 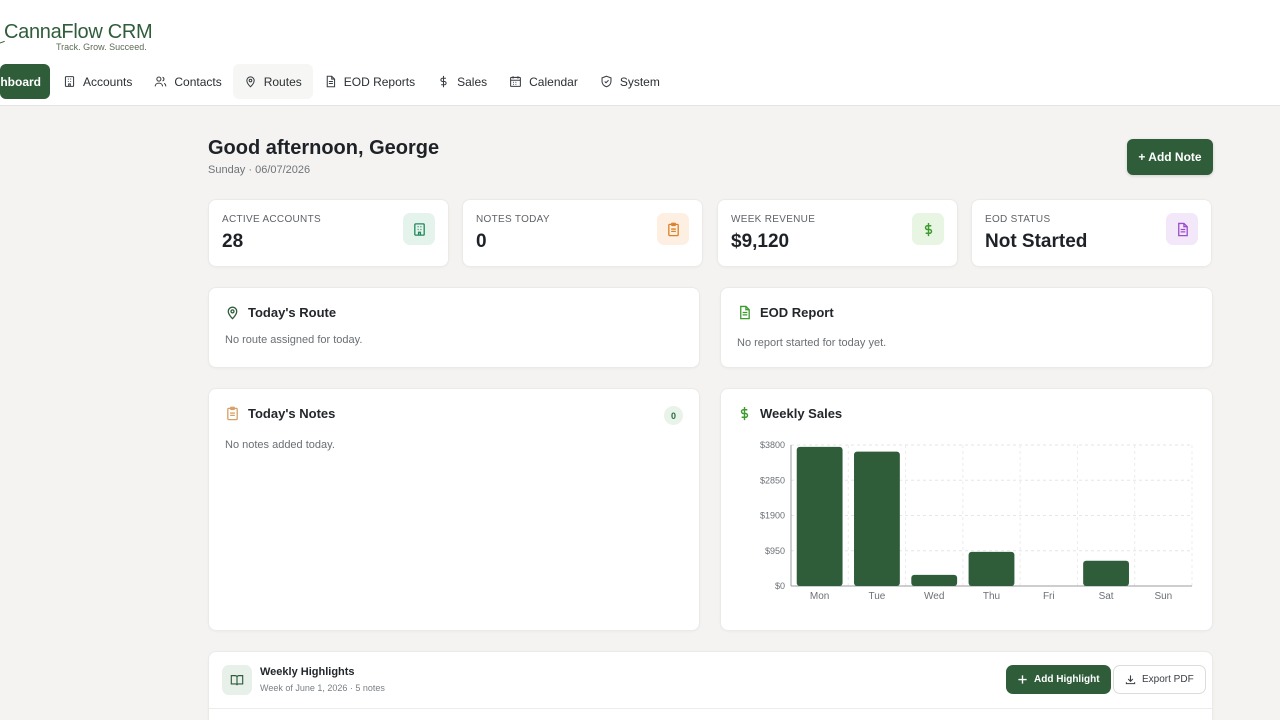 I want to click on brand-name-suffix: CRM, so click(x=130, y=32).